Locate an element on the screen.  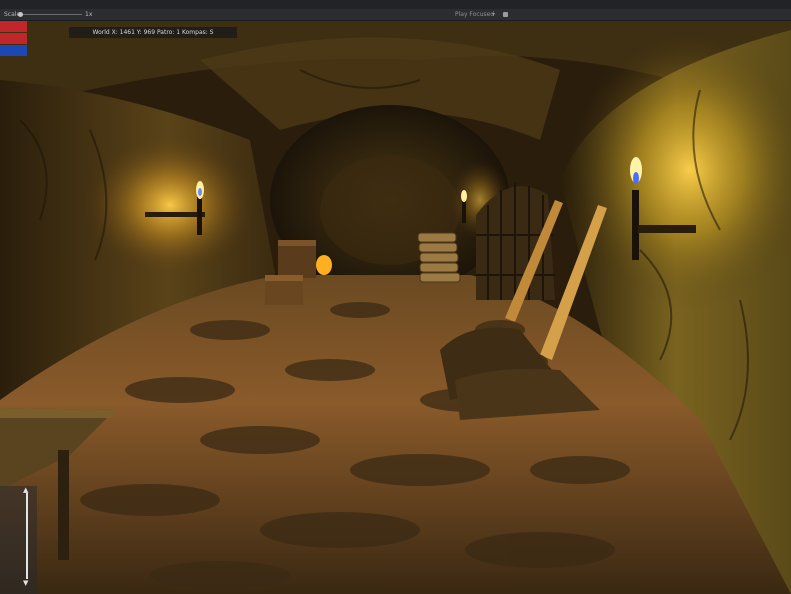
zoom-panel is located at coordinates (18, 540).